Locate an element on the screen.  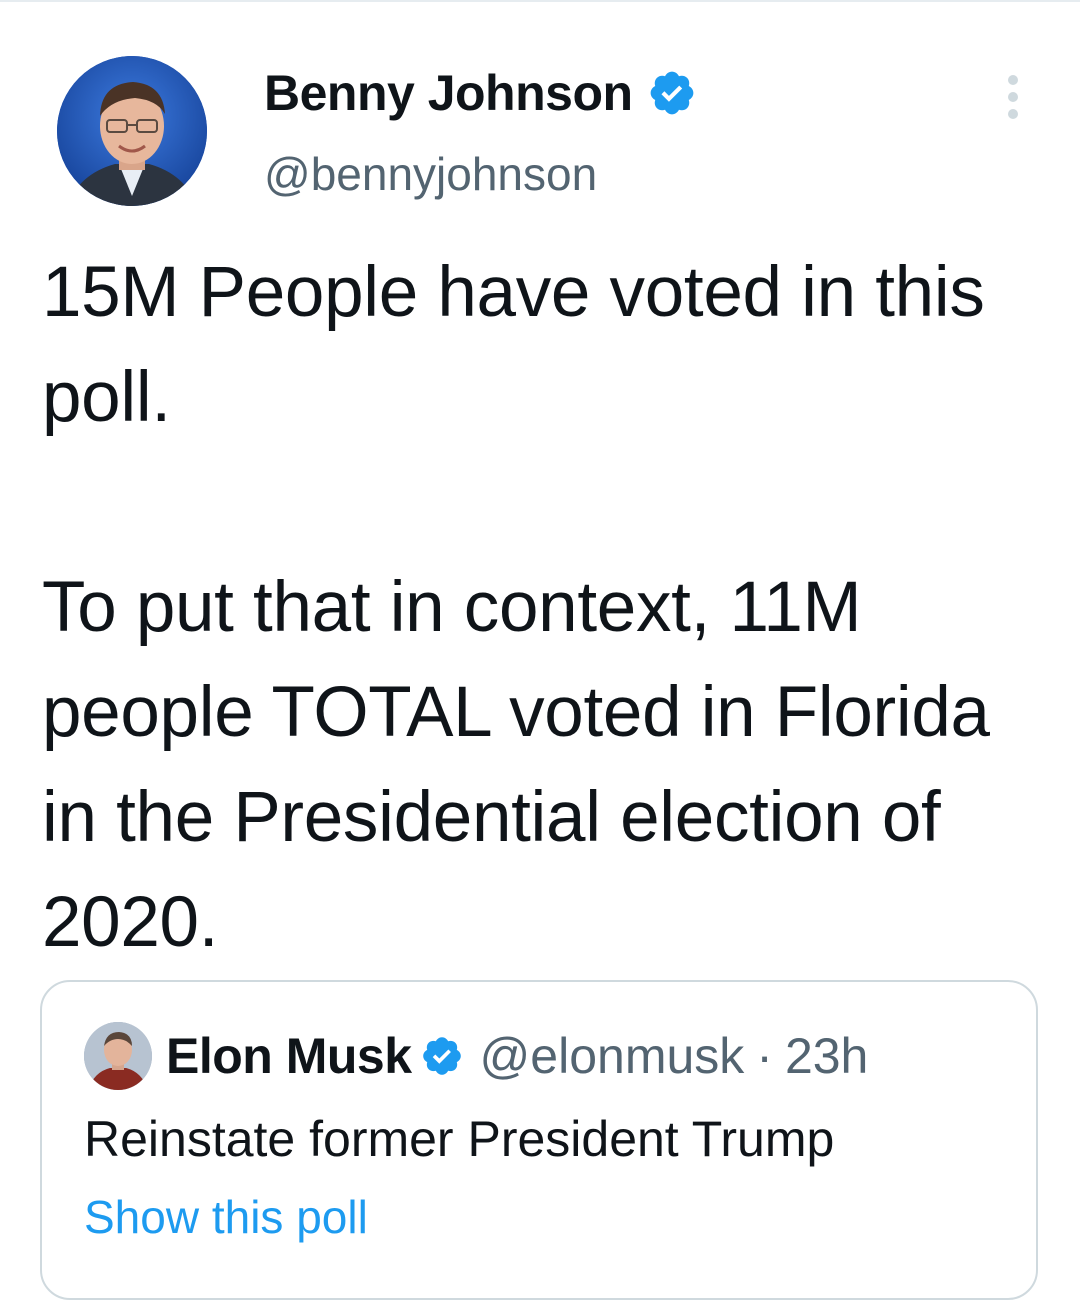
quoted-header: Elon Musk @elonmusk · 23h is located at coordinates (517, 1056).